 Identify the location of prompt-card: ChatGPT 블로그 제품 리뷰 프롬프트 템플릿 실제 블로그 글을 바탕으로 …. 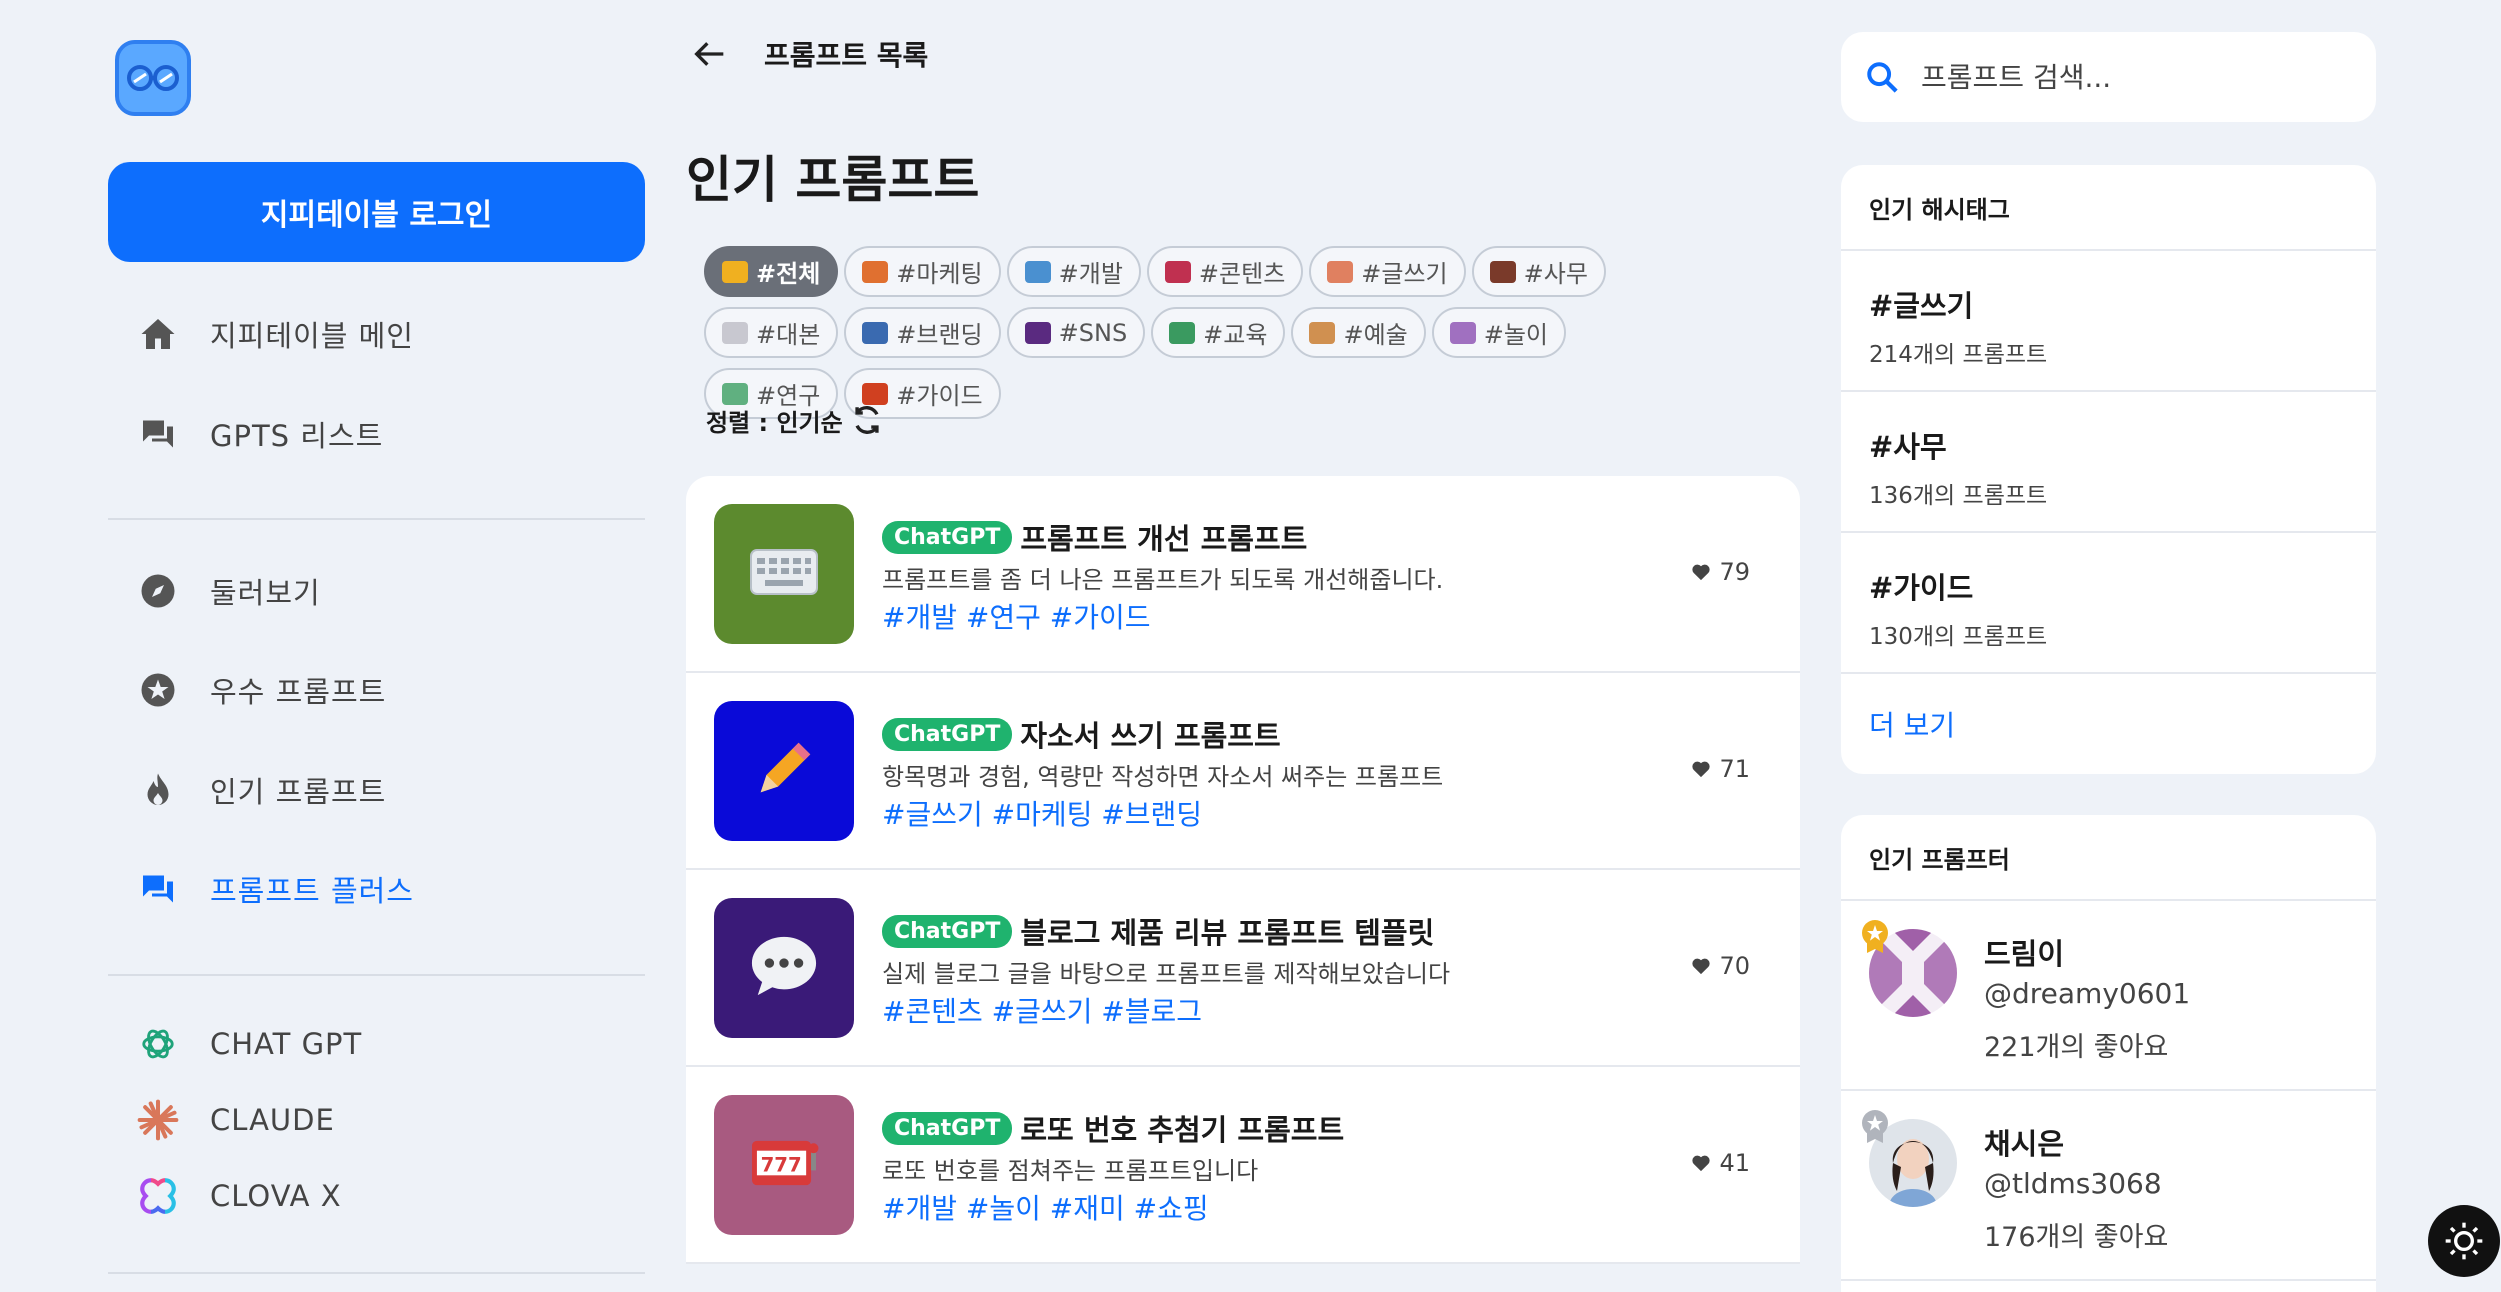
(1243, 968).